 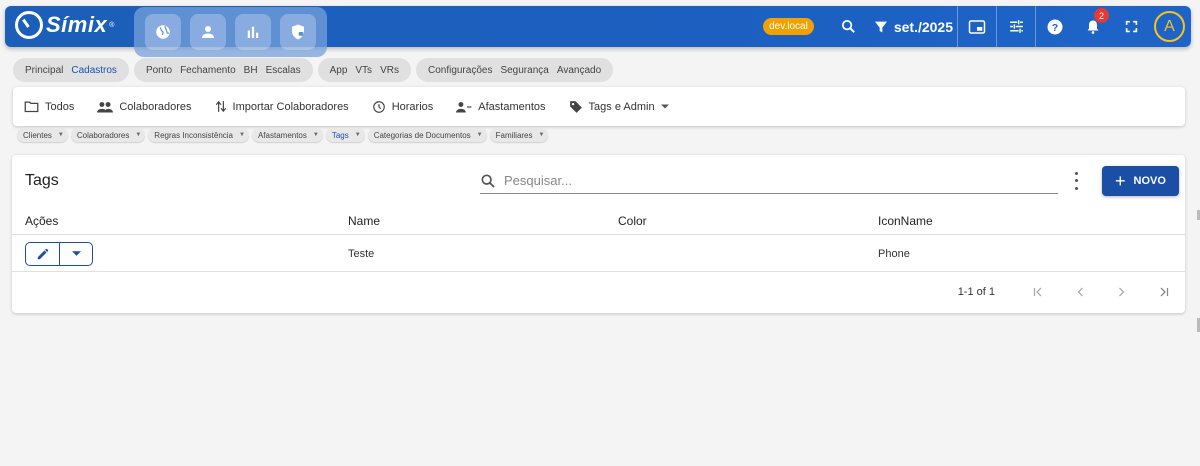 What do you see at coordinates (905, 220) in the screenshot?
I see `column-header-iconname: IconName` at bounding box center [905, 220].